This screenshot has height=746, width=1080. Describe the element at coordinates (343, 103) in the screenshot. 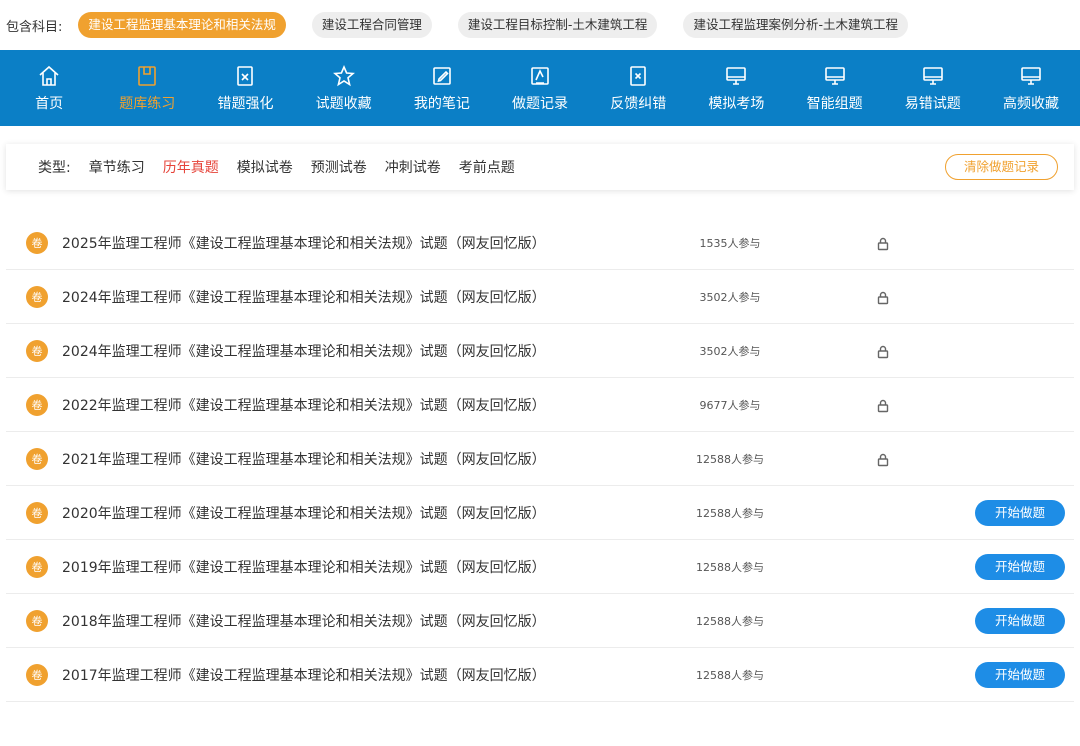

I see `nav-item-label: 试题收藏` at that location.